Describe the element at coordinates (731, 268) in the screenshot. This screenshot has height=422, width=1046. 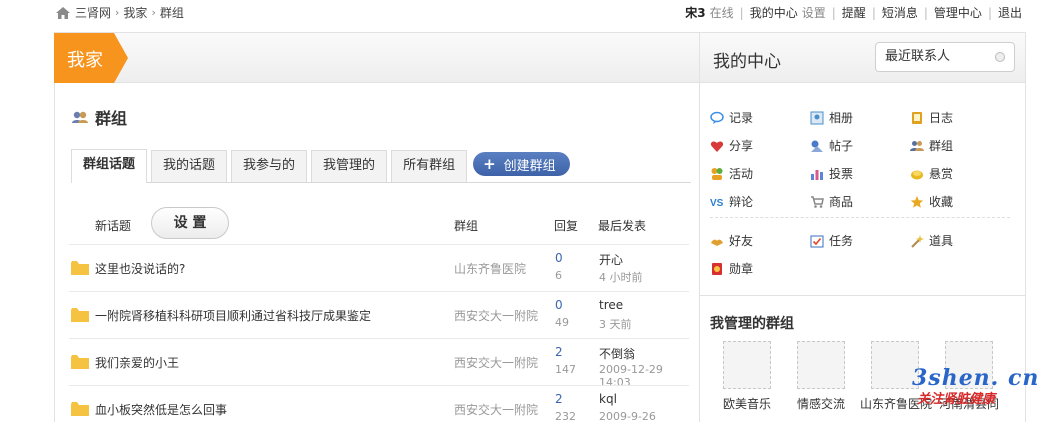
I see `app-medals: 勋章` at that location.